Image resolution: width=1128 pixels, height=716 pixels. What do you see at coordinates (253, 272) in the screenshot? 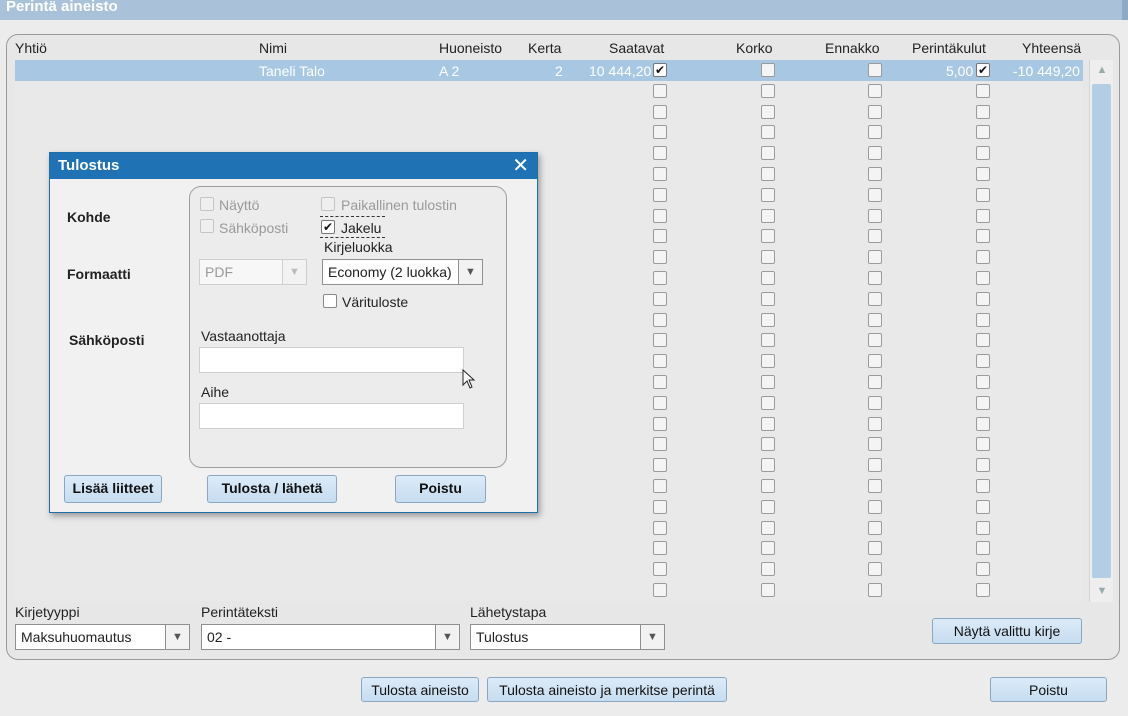
I see `format-select: PDF ▼` at bounding box center [253, 272].